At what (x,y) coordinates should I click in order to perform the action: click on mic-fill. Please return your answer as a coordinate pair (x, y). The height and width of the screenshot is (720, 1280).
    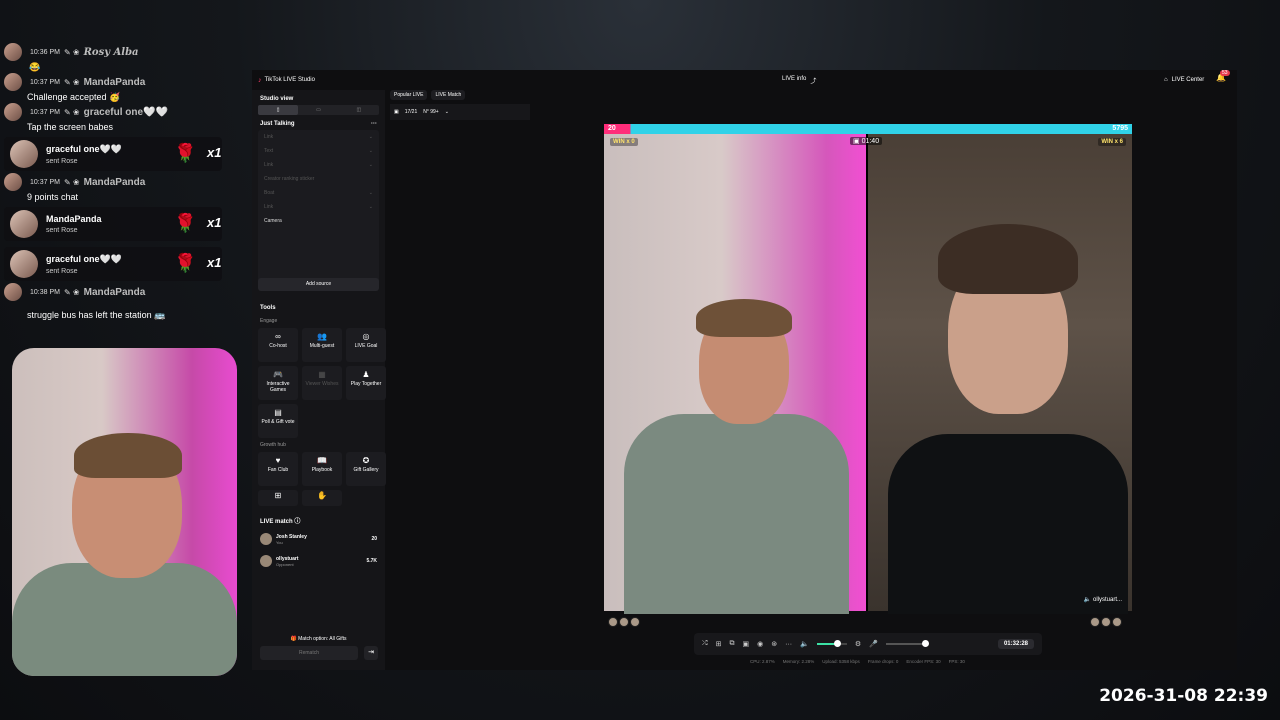
    Looking at the image, I should click on (905, 644).